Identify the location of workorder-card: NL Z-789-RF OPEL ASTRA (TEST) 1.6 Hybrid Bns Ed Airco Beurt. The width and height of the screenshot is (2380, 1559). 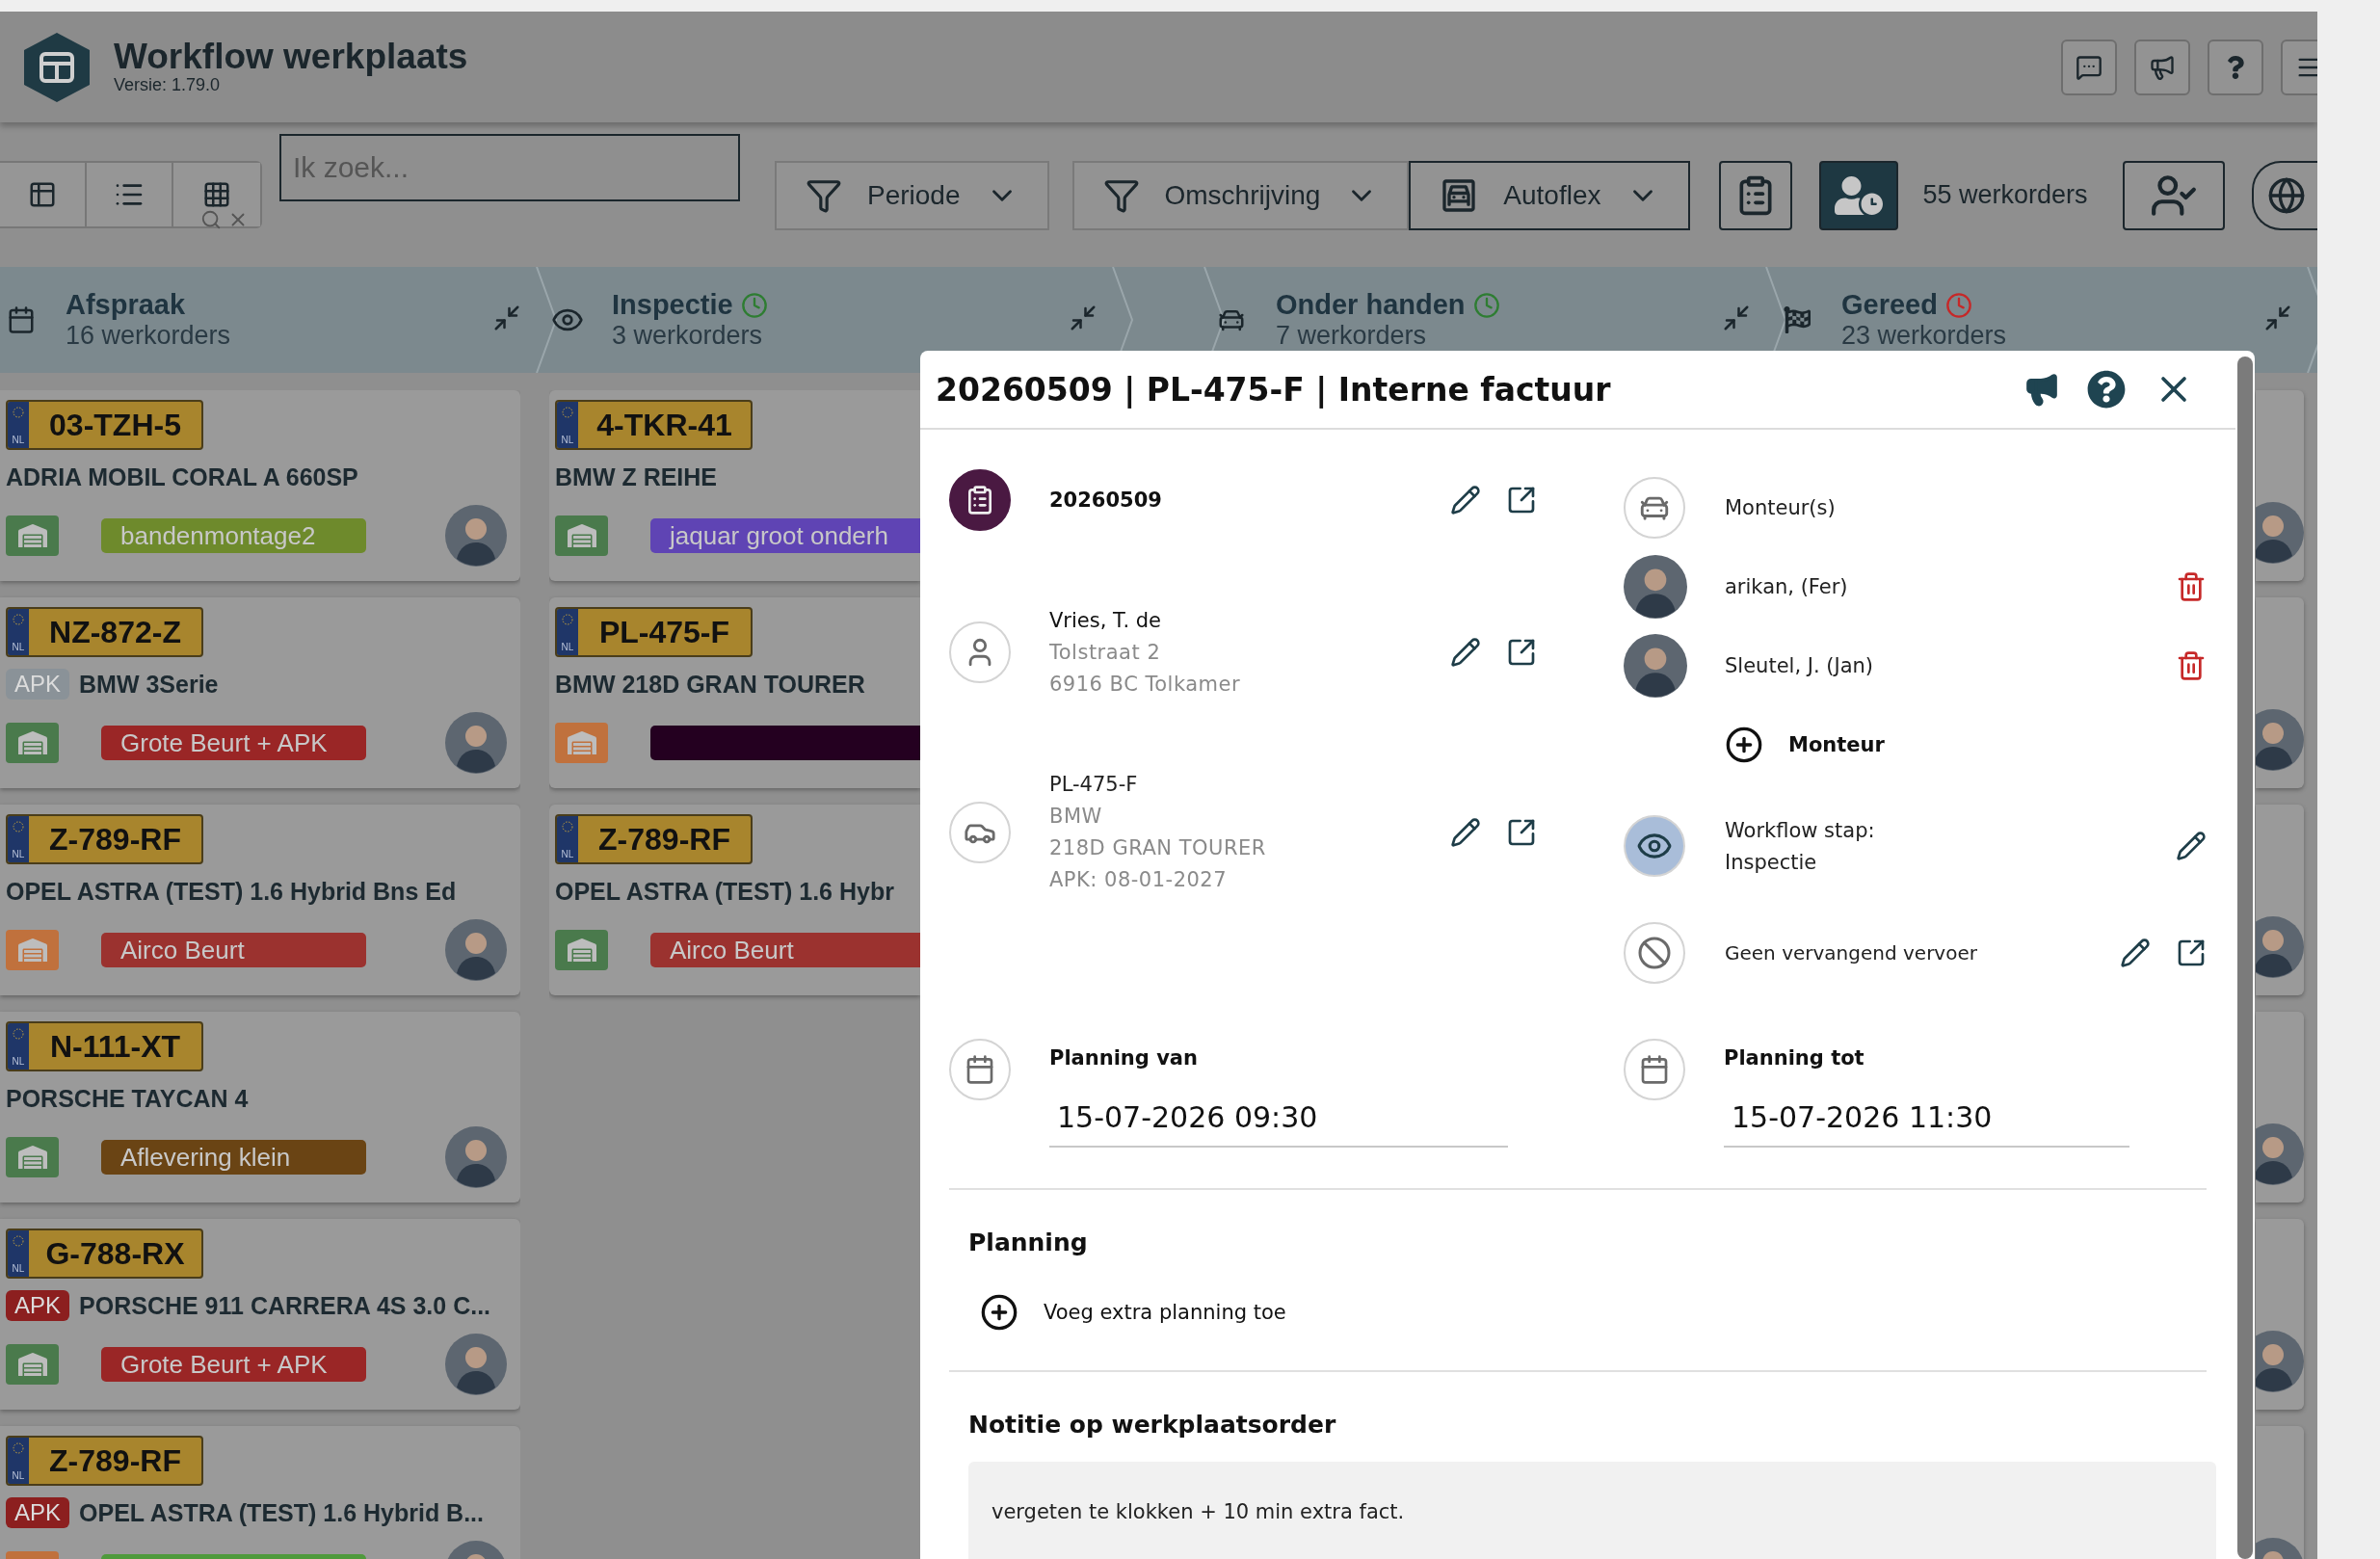
(260, 900).